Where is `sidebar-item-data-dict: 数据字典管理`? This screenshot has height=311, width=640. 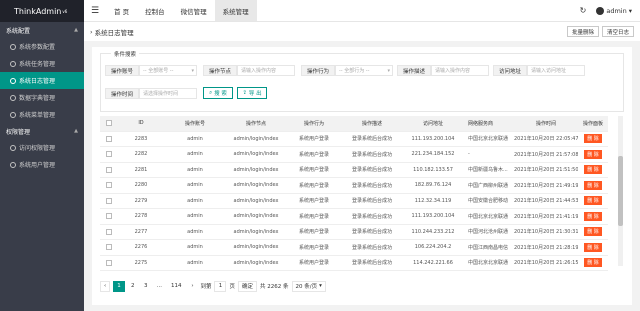
sidebar-item-data-dict: 数据字典管理 is located at coordinates (42, 97).